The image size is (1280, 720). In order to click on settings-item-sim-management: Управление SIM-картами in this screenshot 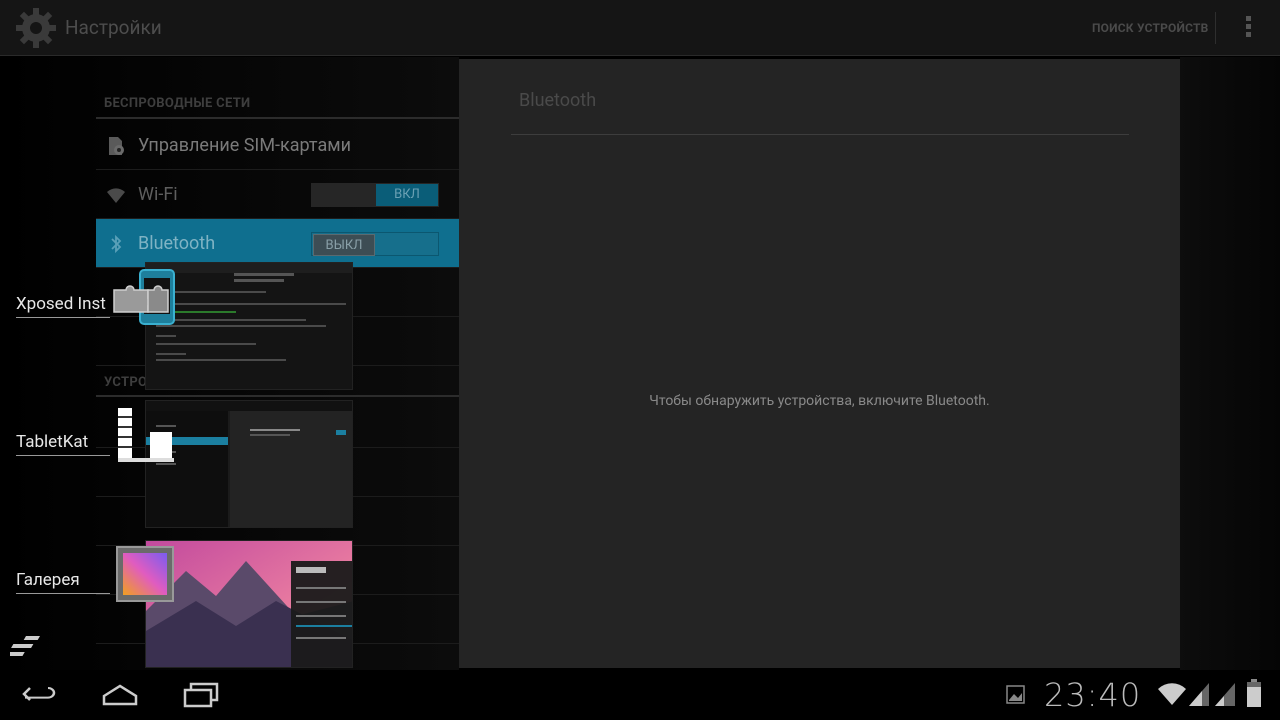, I will do `click(277, 145)`.